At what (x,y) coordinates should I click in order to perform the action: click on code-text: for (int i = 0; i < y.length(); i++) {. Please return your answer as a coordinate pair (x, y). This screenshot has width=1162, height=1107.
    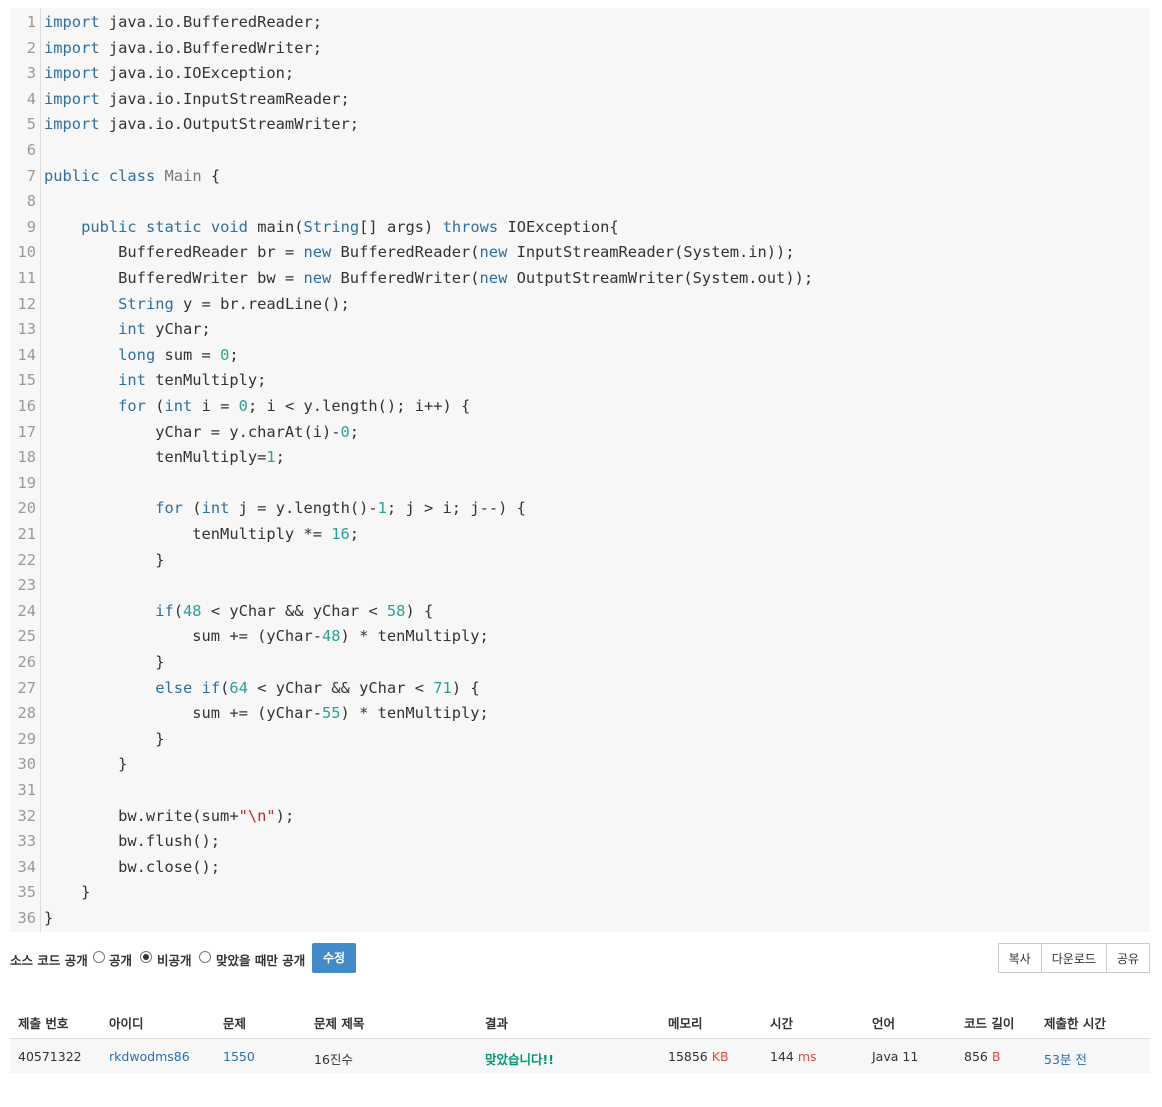
    Looking at the image, I should click on (257, 406).